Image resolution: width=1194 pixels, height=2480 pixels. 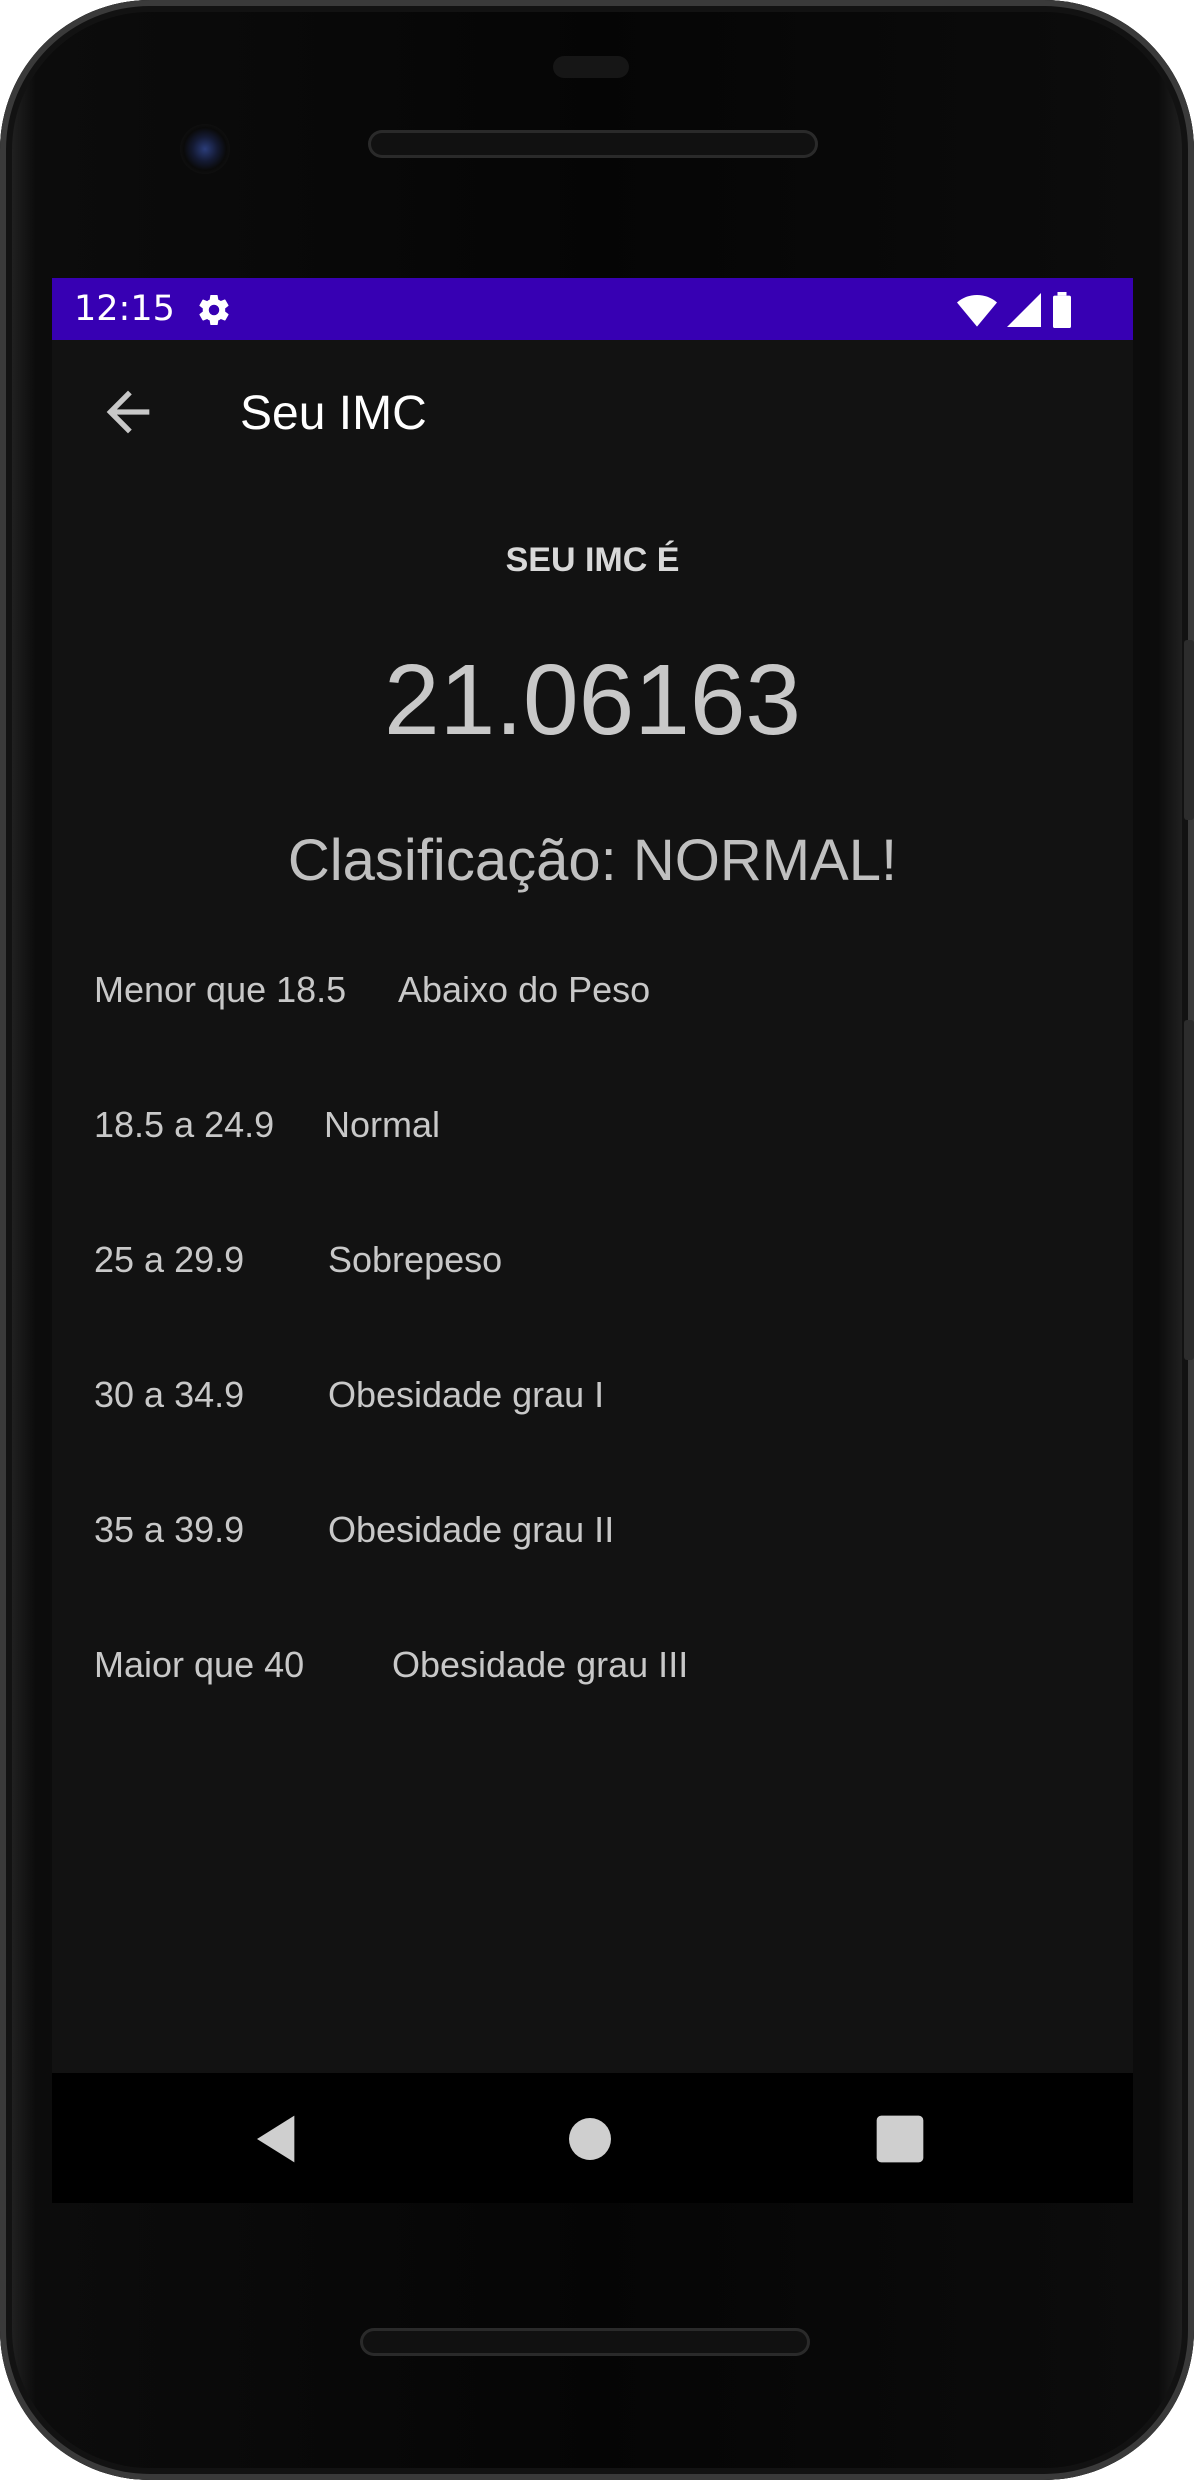 I want to click on table-row: 25 a 29.9 Sobrepeso, so click(x=592, y=1260).